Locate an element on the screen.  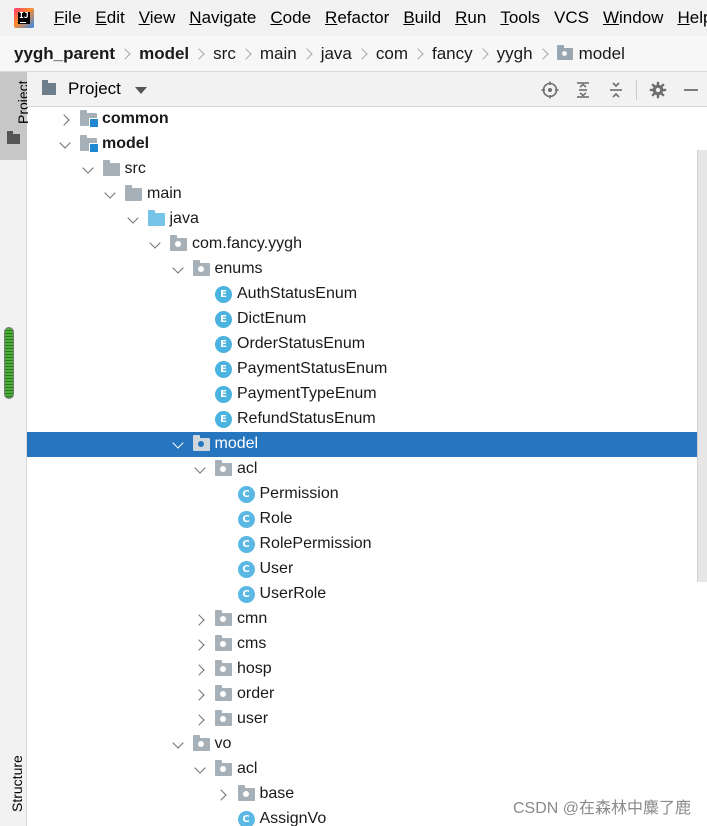
menu-mnemonic: E is located at coordinates (101, 17).